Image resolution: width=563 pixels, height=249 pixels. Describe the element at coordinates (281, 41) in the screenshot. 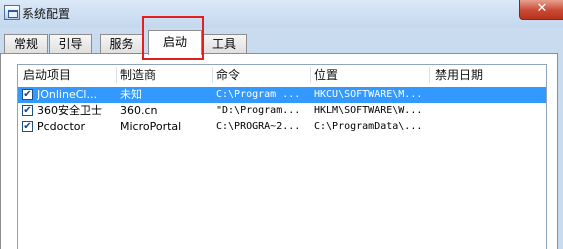

I see `tab-strip: 常规 引导 服务 启动 工具` at that location.